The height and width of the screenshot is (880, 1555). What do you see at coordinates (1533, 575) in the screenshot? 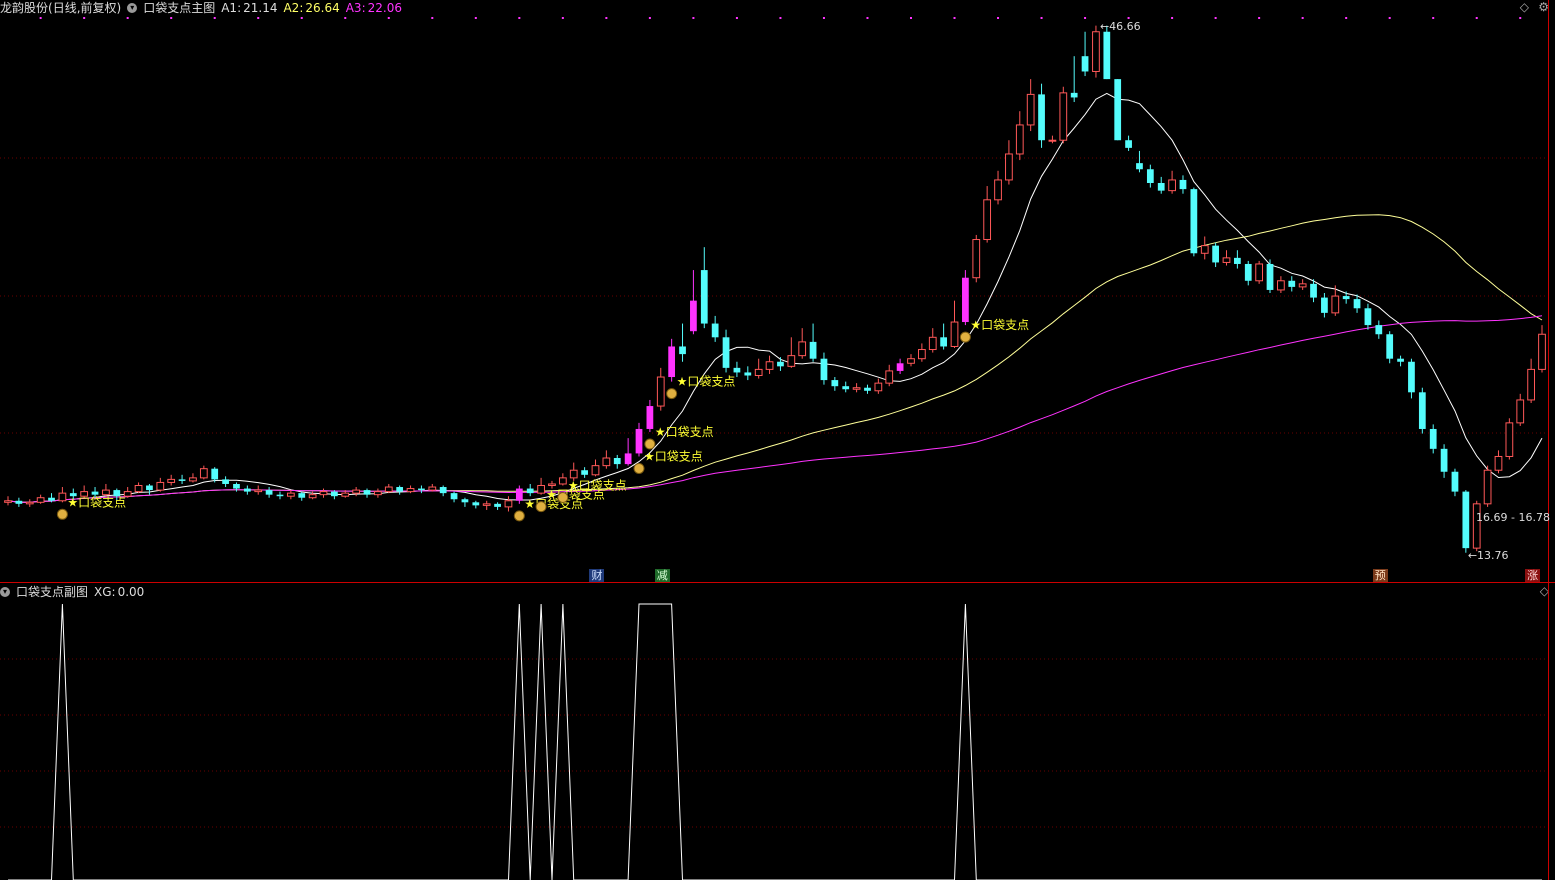
I see `event-tag: 涨` at bounding box center [1533, 575].